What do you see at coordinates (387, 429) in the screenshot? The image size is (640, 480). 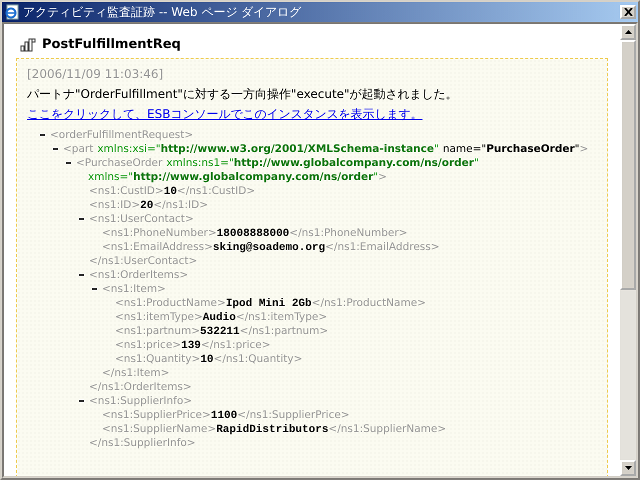 I see `xml-tag: </ns1:SupplierName>` at bounding box center [387, 429].